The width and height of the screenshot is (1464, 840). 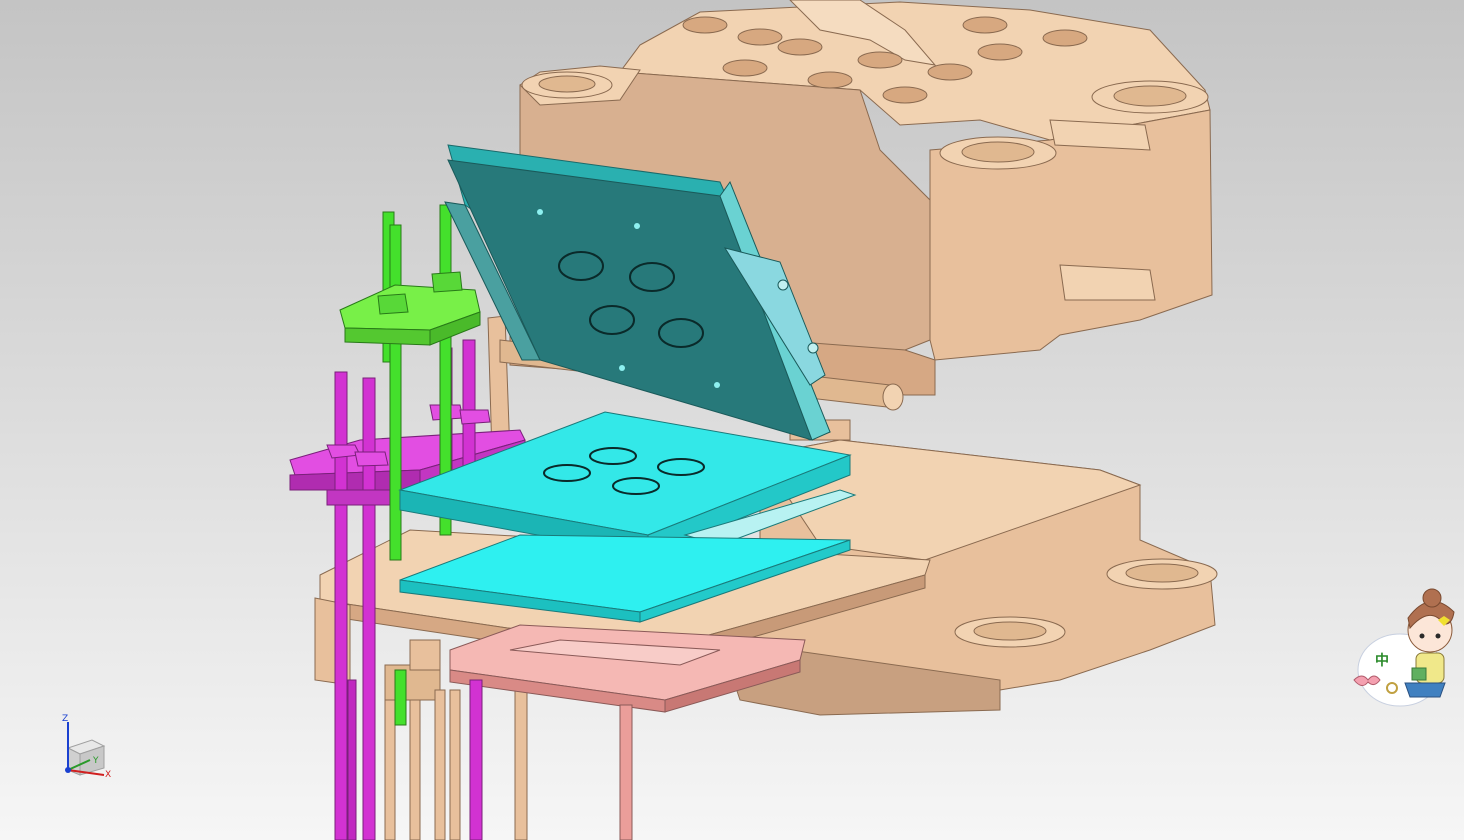 What do you see at coordinates (85, 749) in the screenshot?
I see `coordinate-triad` at bounding box center [85, 749].